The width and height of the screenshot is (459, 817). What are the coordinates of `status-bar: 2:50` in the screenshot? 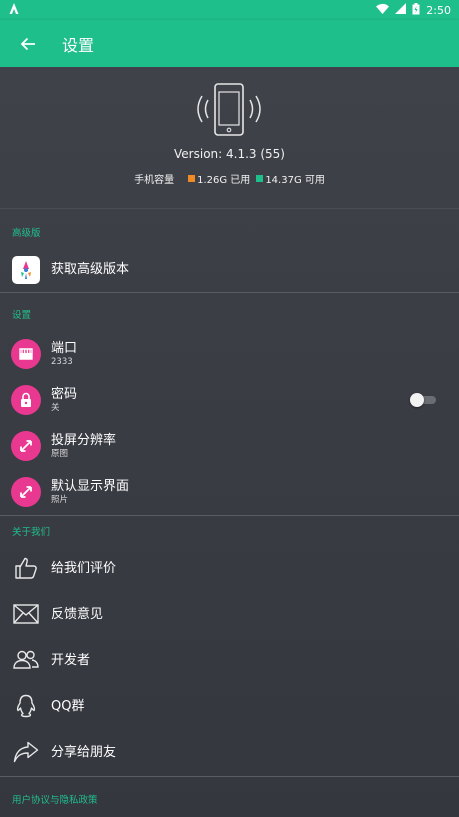 It's located at (229, 10).